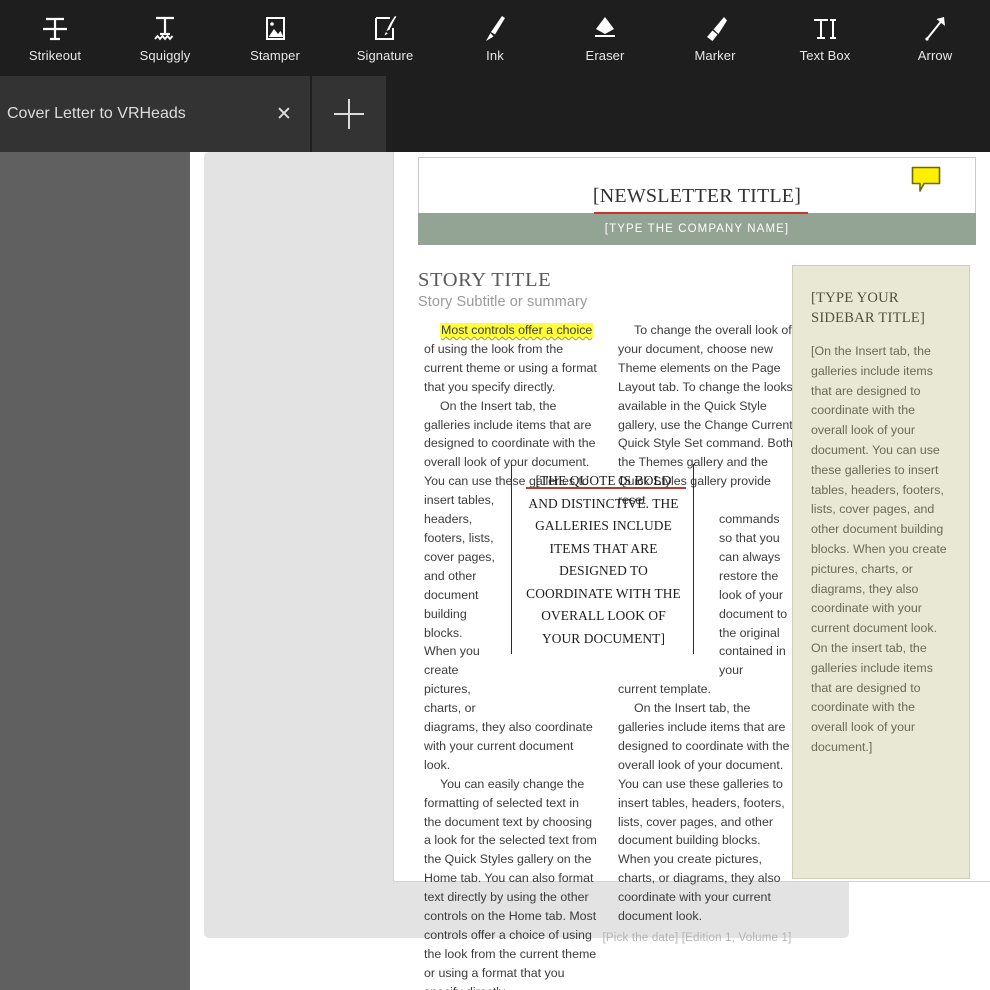 Image resolution: width=990 pixels, height=990 pixels. What do you see at coordinates (517, 330) in the screenshot?
I see `highlight-annotation: Most controls offer a choice` at bounding box center [517, 330].